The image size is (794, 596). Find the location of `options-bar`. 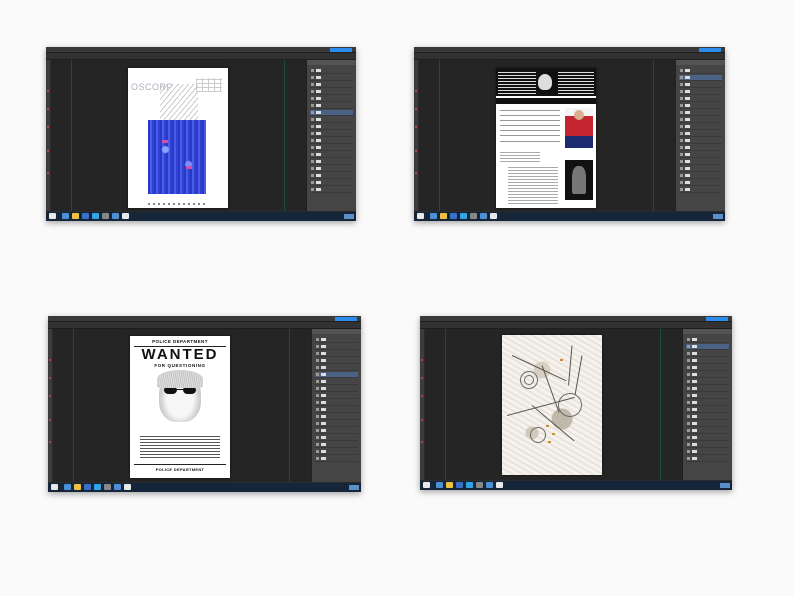

options-bar is located at coordinates (204, 325).